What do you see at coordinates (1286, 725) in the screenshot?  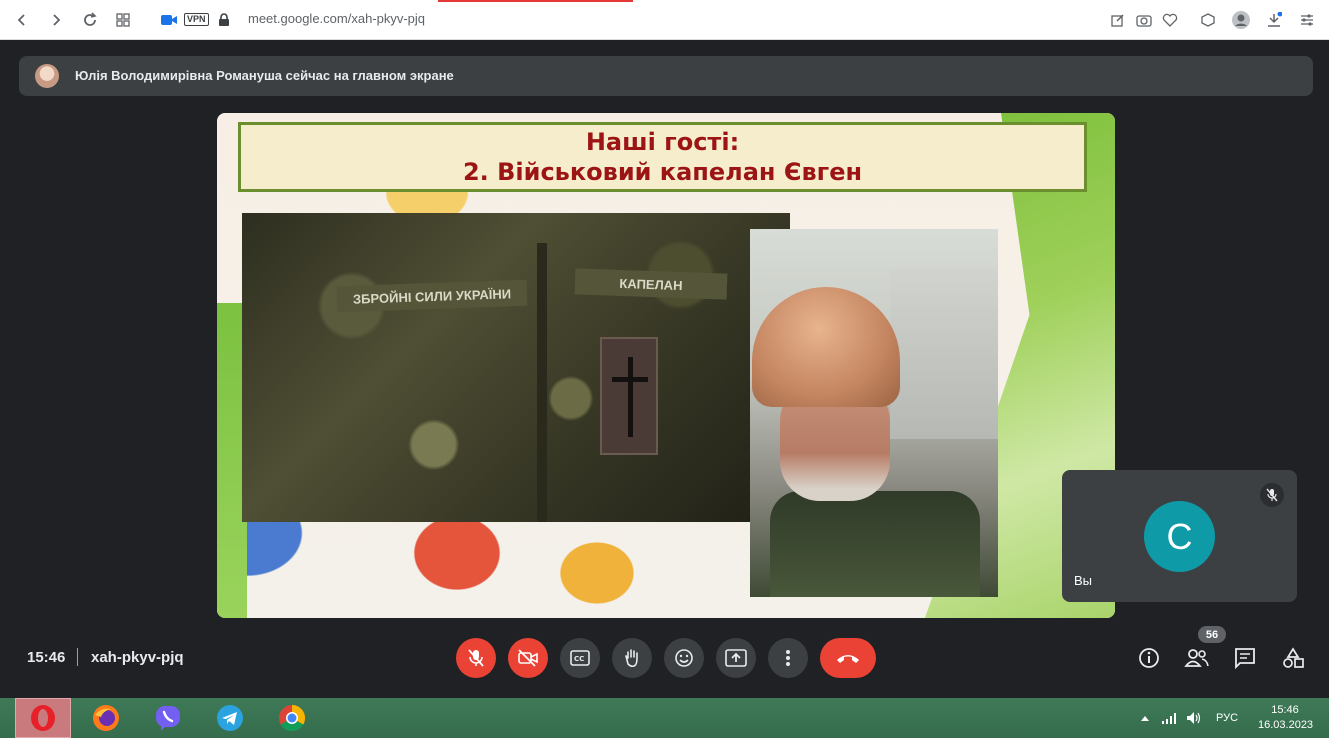 I see `system-date: 16.03.2023` at bounding box center [1286, 725].